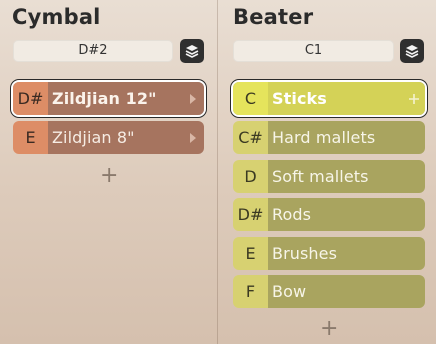 The height and width of the screenshot is (344, 436). Describe the element at coordinates (335, 176) in the screenshot. I see `beater-item-label: Soft mallets` at that location.